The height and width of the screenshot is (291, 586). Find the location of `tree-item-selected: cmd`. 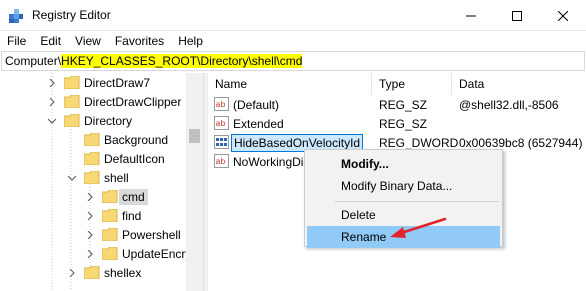

tree-item-selected: cmd is located at coordinates (116, 196).